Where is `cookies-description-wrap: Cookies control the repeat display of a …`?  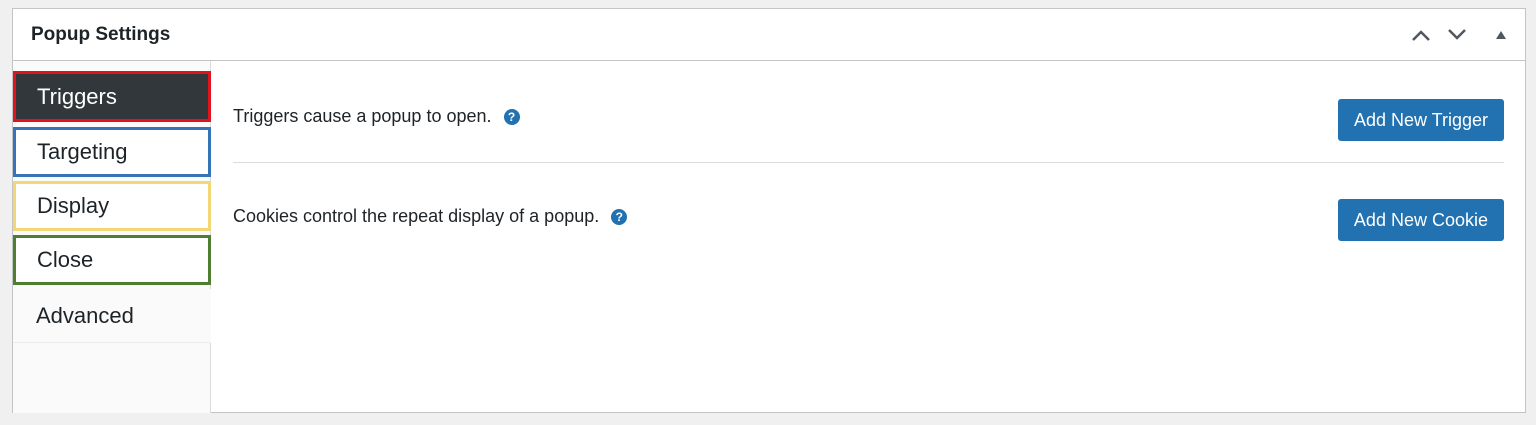 cookies-description-wrap: Cookies control the repeat display of a … is located at coordinates (430, 216).